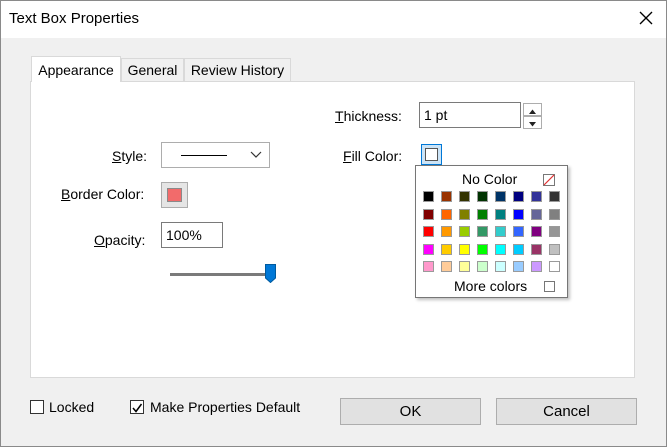 This screenshot has height=447, width=667. Describe the element at coordinates (225, 407) in the screenshot. I see `make-default-label: Make Properties Default` at that location.